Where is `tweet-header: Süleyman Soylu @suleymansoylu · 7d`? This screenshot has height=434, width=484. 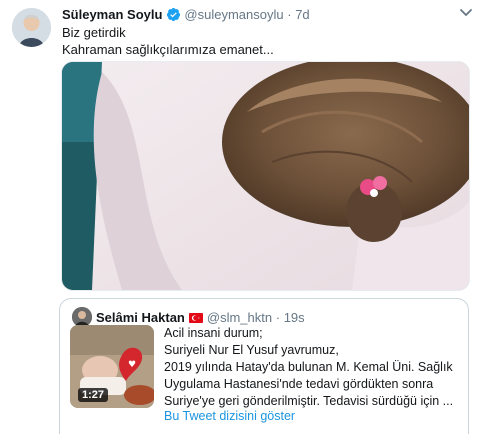
tweet-header: Süleyman Soylu @suleymansoylu · 7d is located at coordinates (269, 15).